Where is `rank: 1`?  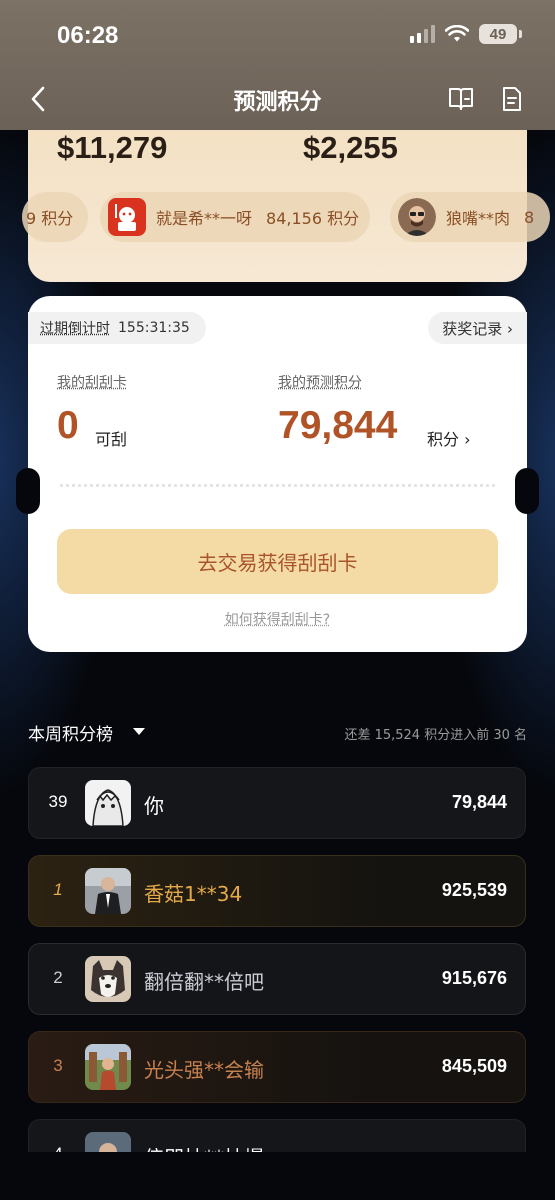
rank: 1 is located at coordinates (58, 890).